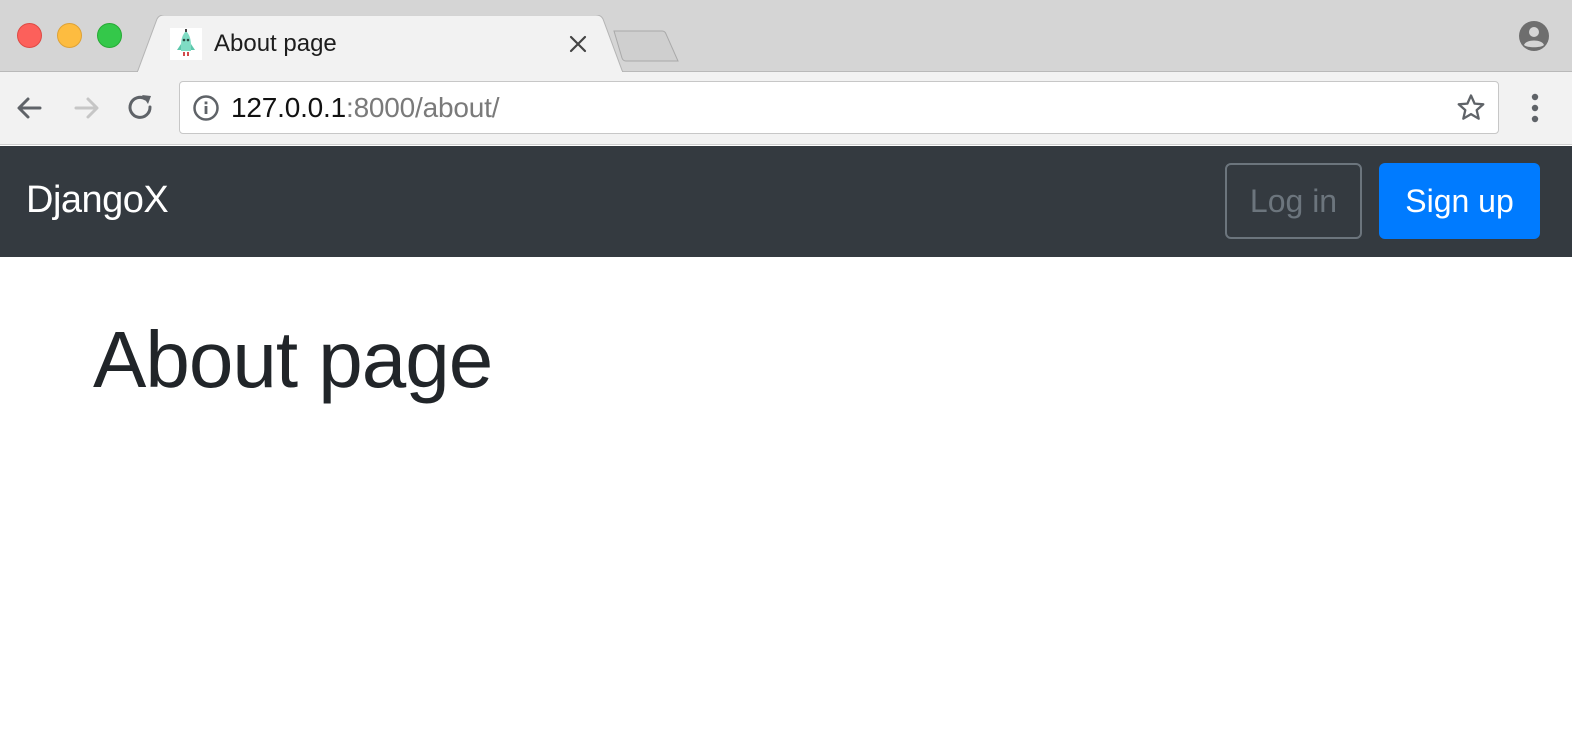  What do you see at coordinates (1459, 201) in the screenshot?
I see `signup-button: Sign up` at bounding box center [1459, 201].